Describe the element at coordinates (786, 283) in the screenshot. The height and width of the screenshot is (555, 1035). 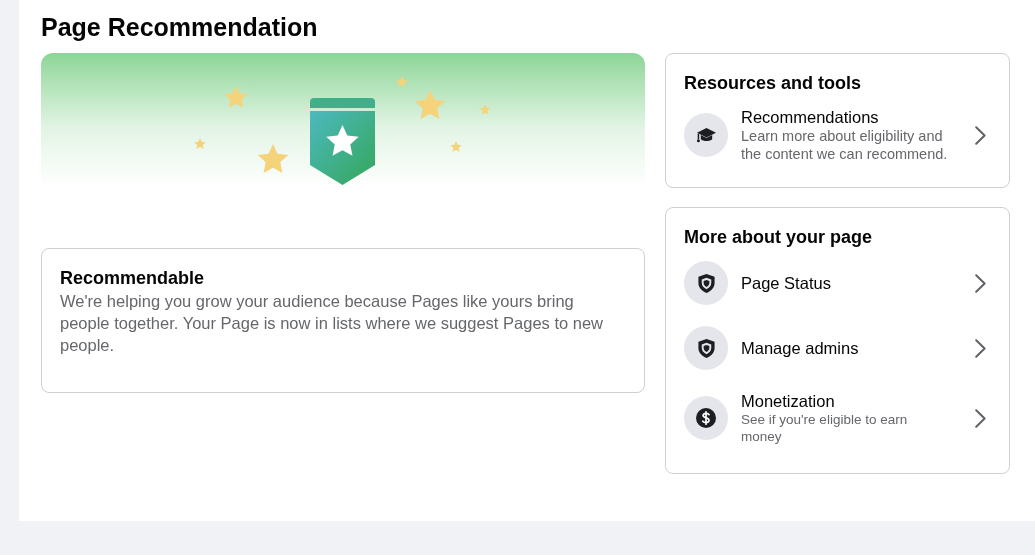
I see `menu-item-label: Page Status` at that location.